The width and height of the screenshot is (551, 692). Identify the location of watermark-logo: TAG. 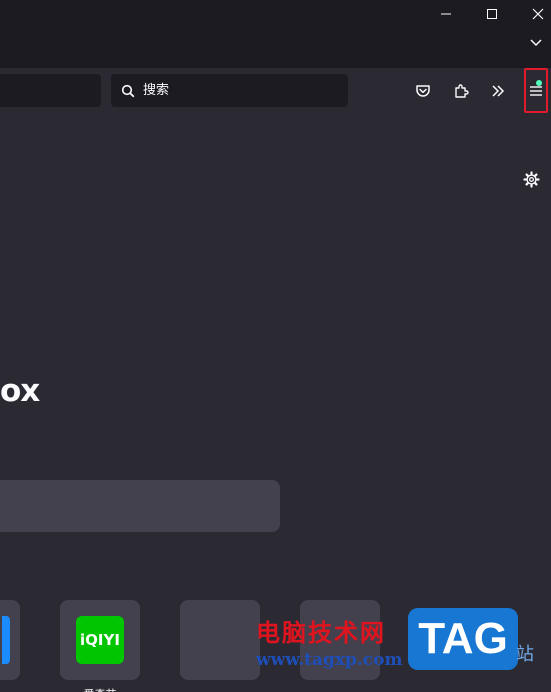
(463, 639).